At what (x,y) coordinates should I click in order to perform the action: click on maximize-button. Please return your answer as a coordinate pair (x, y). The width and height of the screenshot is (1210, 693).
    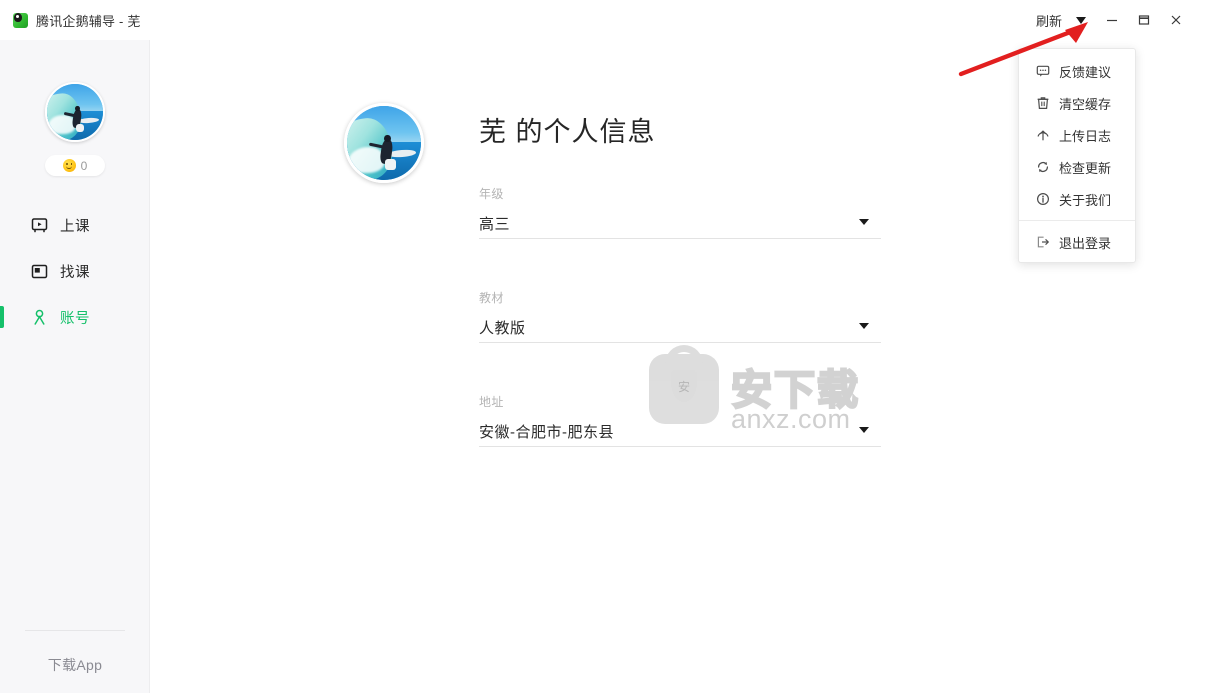
    Looking at the image, I should click on (1144, 20).